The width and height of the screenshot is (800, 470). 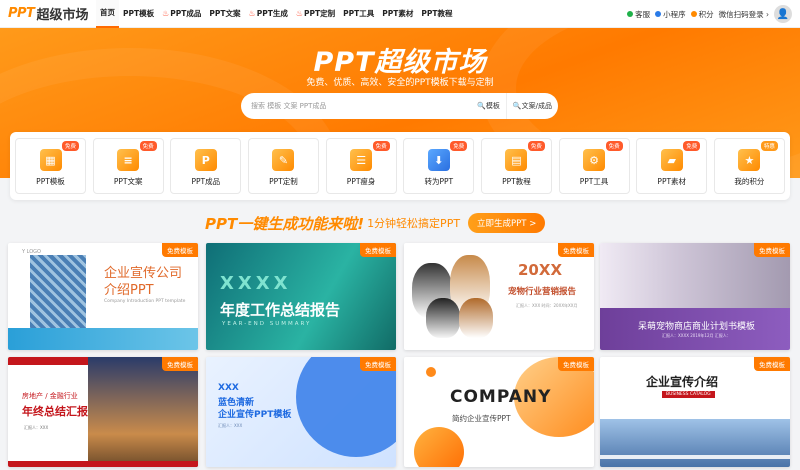 What do you see at coordinates (143, 412) in the screenshot?
I see `city-image` at bounding box center [143, 412].